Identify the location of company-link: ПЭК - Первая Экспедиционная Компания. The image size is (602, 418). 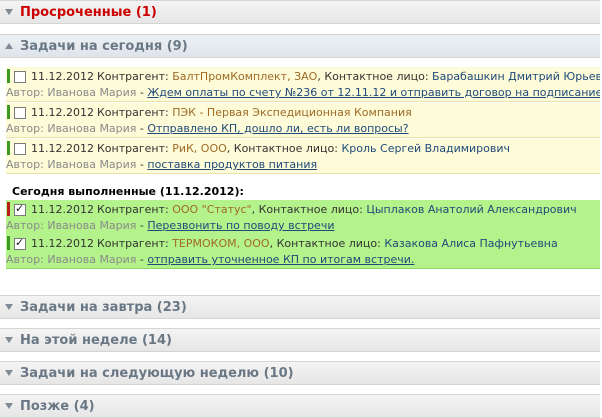
(292, 112).